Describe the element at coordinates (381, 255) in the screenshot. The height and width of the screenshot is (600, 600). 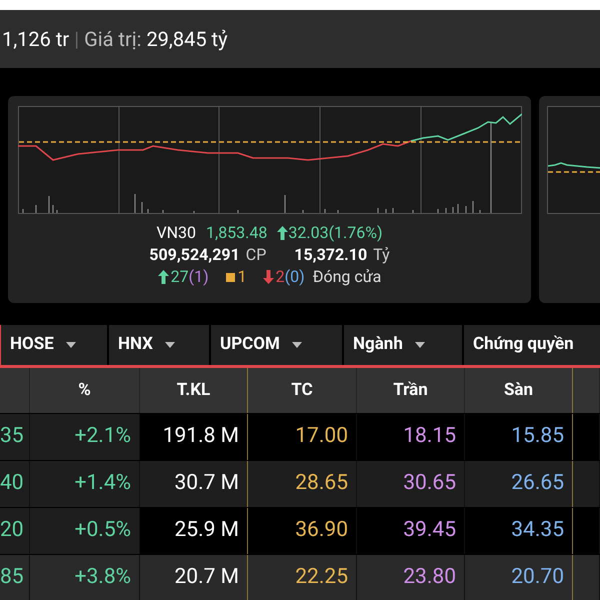
I see `turnover-unit: Tỷ` at that location.